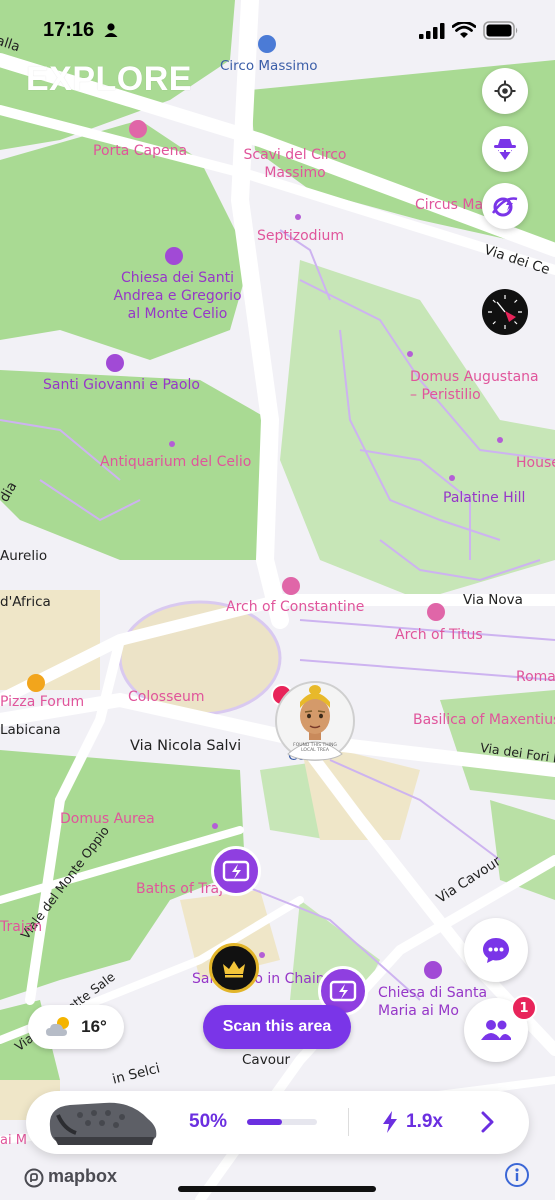 The image size is (555, 1200). Describe the element at coordinates (424, 1121) in the screenshot. I see `multiplier-label: 1.9x` at that location.